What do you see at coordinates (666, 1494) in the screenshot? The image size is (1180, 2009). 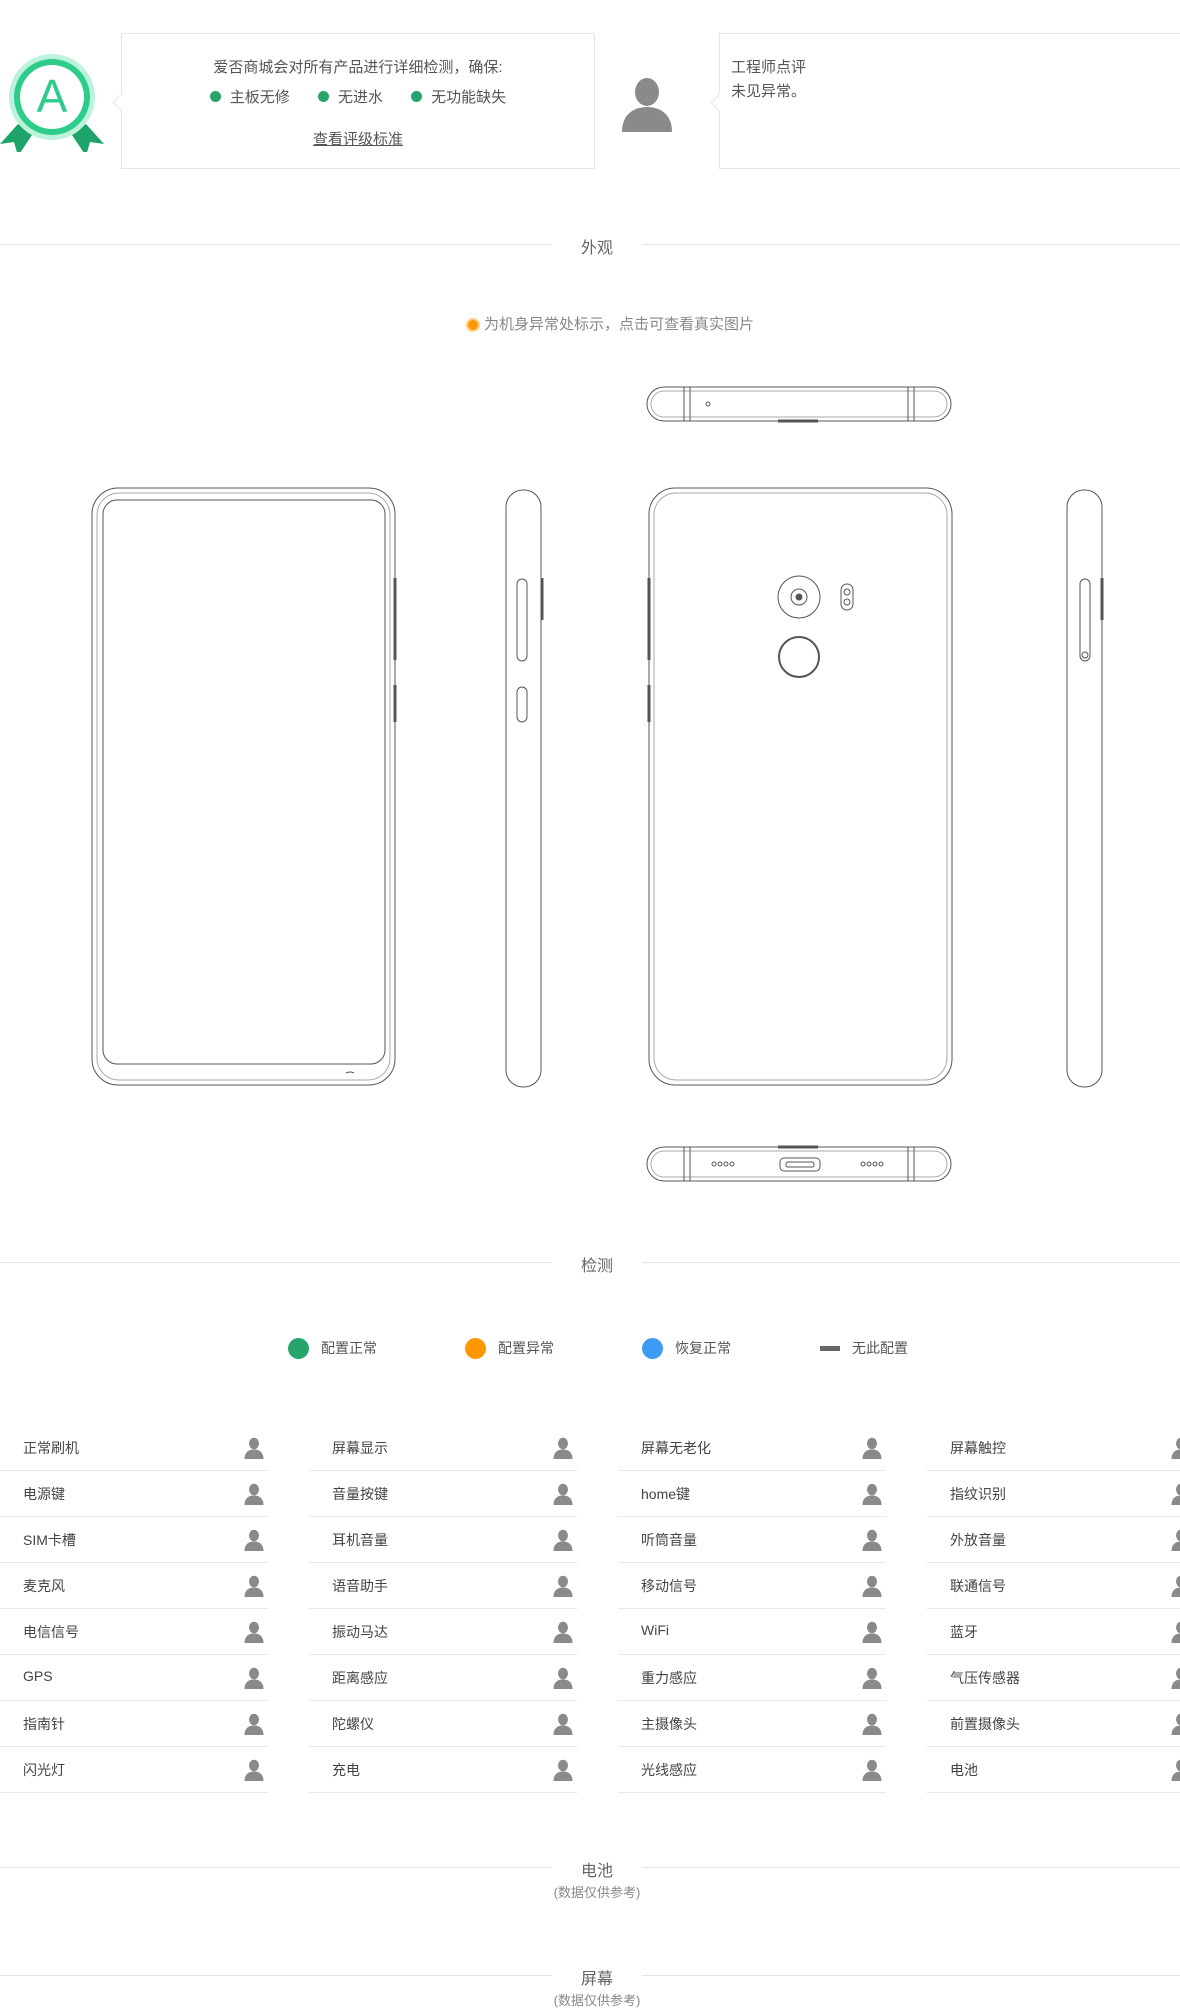 I see `check-label: home键` at bounding box center [666, 1494].